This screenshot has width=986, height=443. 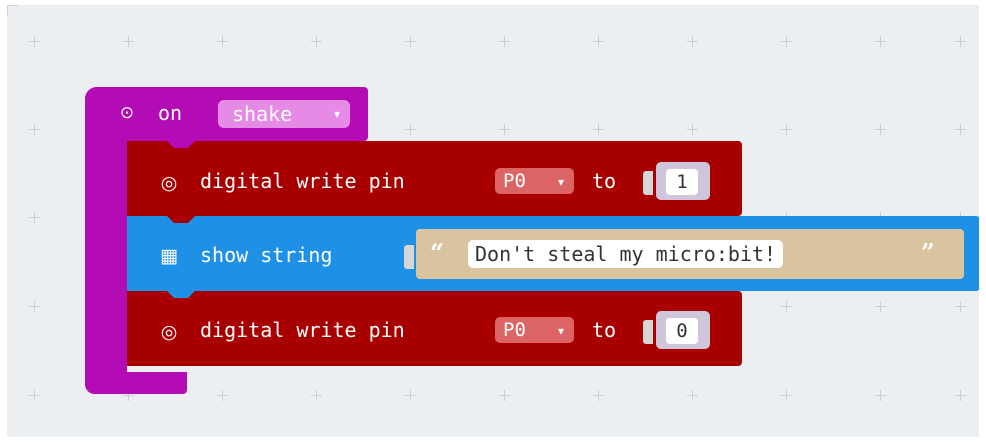 I want to click on number-value-input-2: 0, so click(x=682, y=331).